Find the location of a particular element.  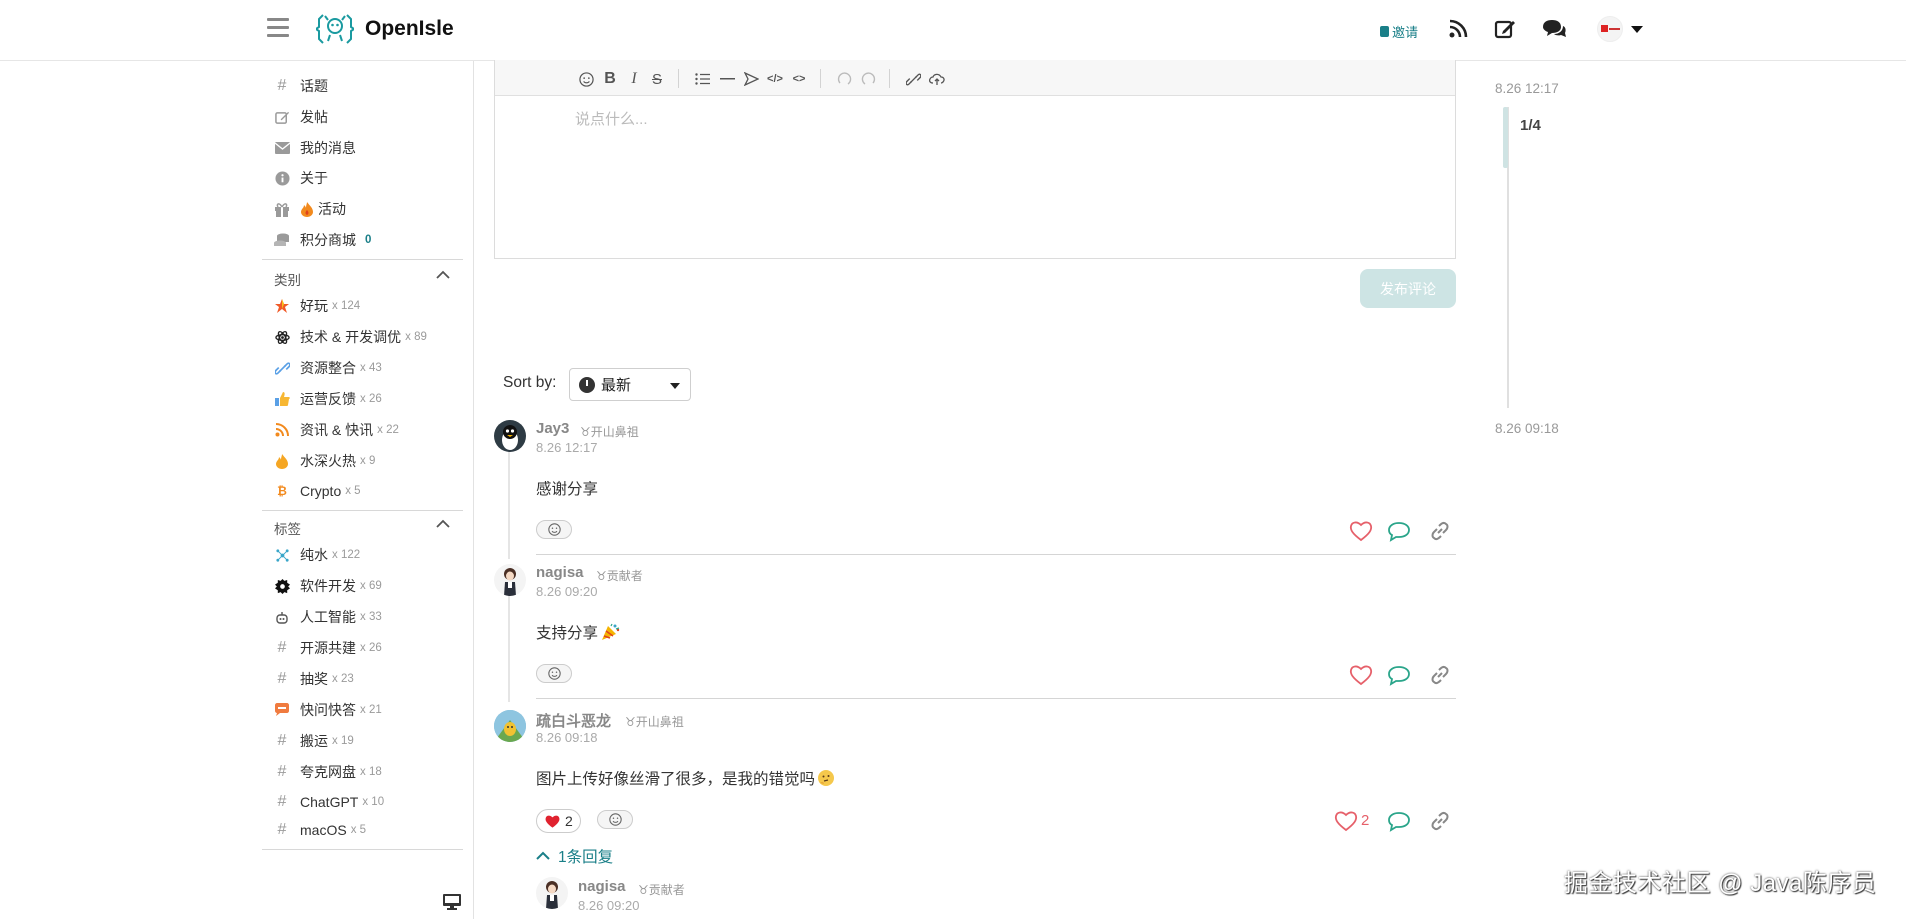

comment-author: Jay3 is located at coordinates (552, 428).